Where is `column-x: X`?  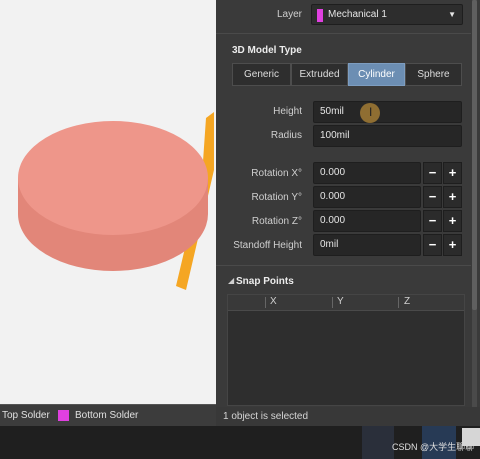 column-x: X is located at coordinates (273, 301).